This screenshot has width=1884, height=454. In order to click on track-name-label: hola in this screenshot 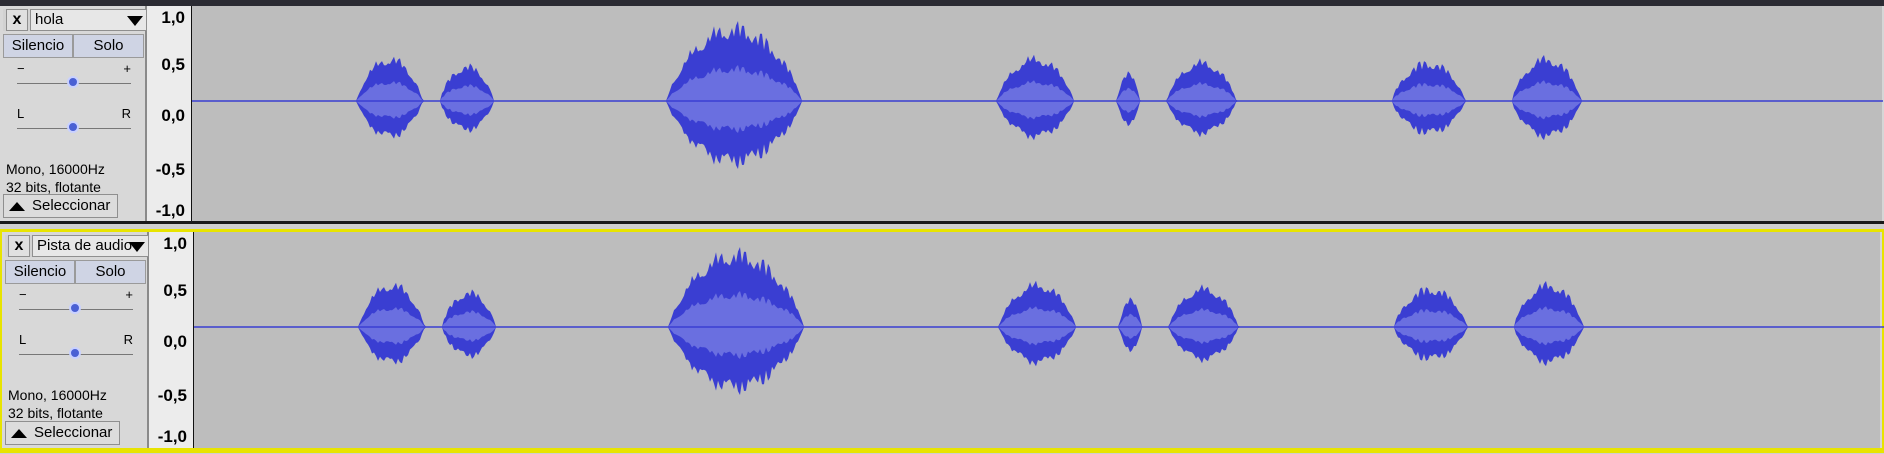, I will do `click(49, 19)`.